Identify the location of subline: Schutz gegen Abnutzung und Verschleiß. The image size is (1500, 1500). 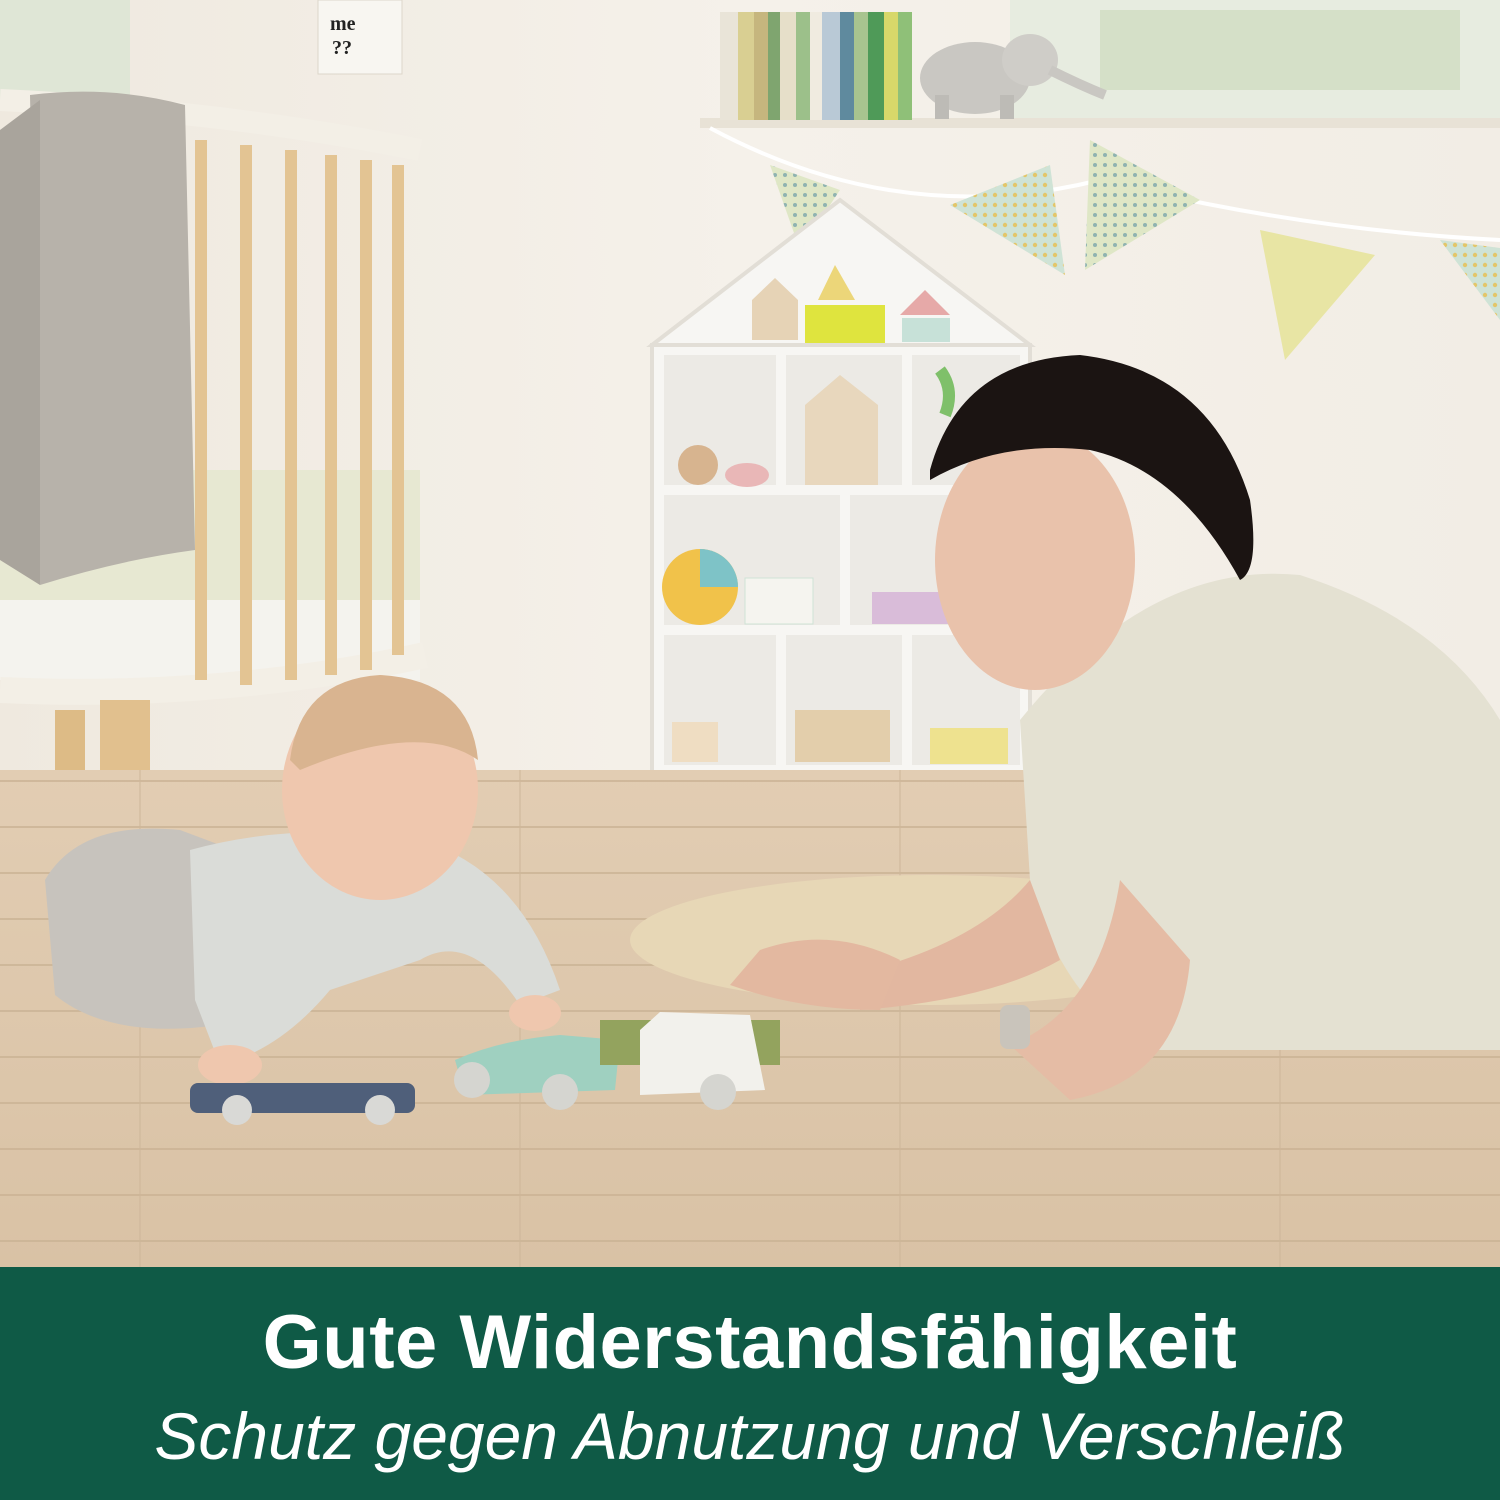
(750, 1436).